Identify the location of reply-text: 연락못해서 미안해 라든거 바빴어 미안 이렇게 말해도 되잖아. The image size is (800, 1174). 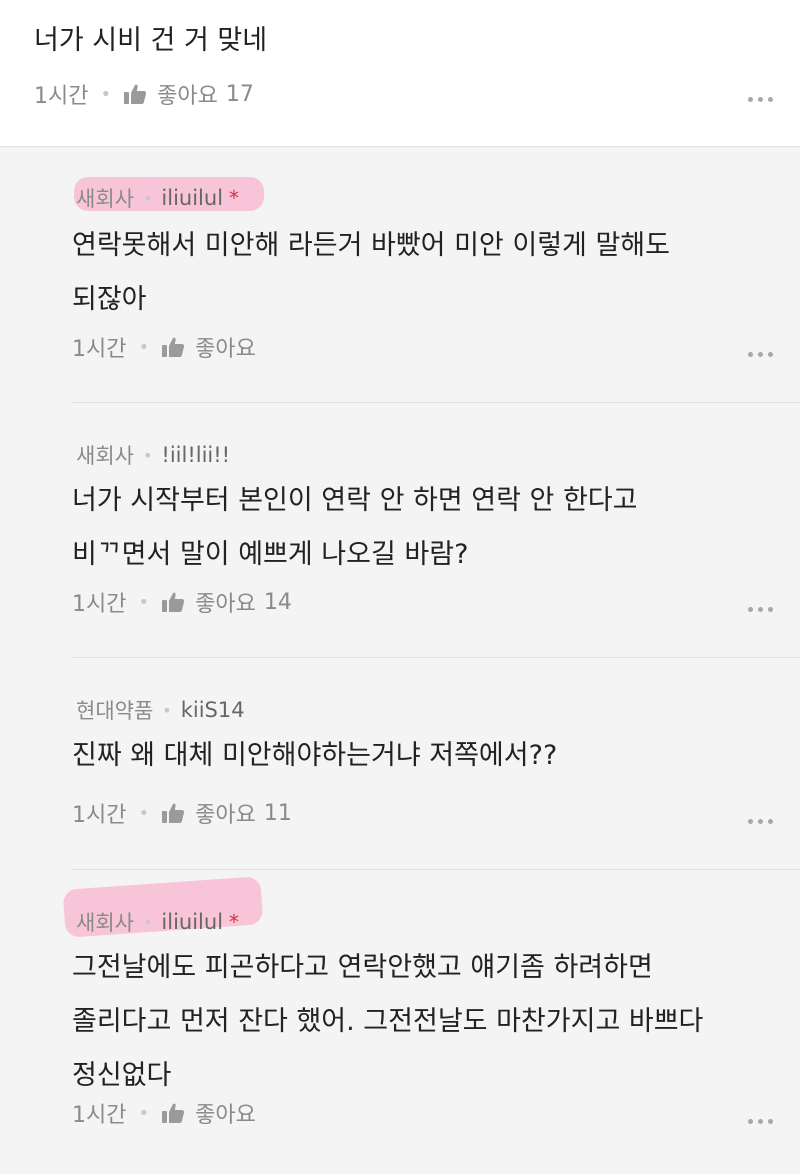
(371, 272).